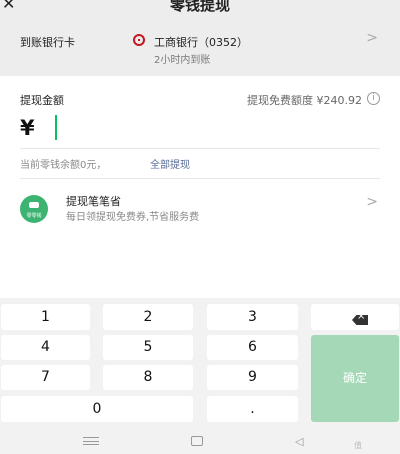 Image resolution: width=400 pixels, height=454 pixels. I want to click on backspace-key, so click(355, 317).